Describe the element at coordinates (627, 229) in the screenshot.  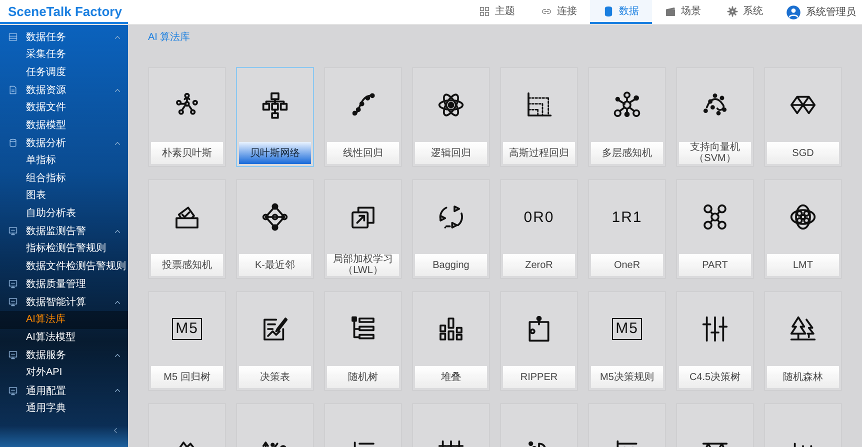
I see `algorithm-card: 1R1 OneR` at that location.